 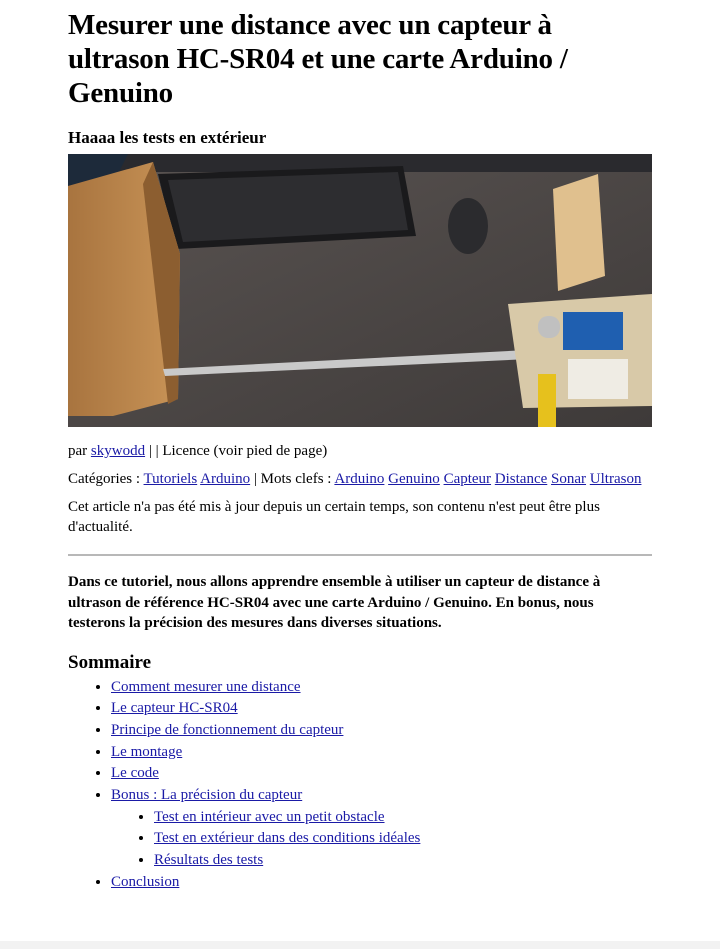 I want to click on clamp, so click(x=547, y=400).